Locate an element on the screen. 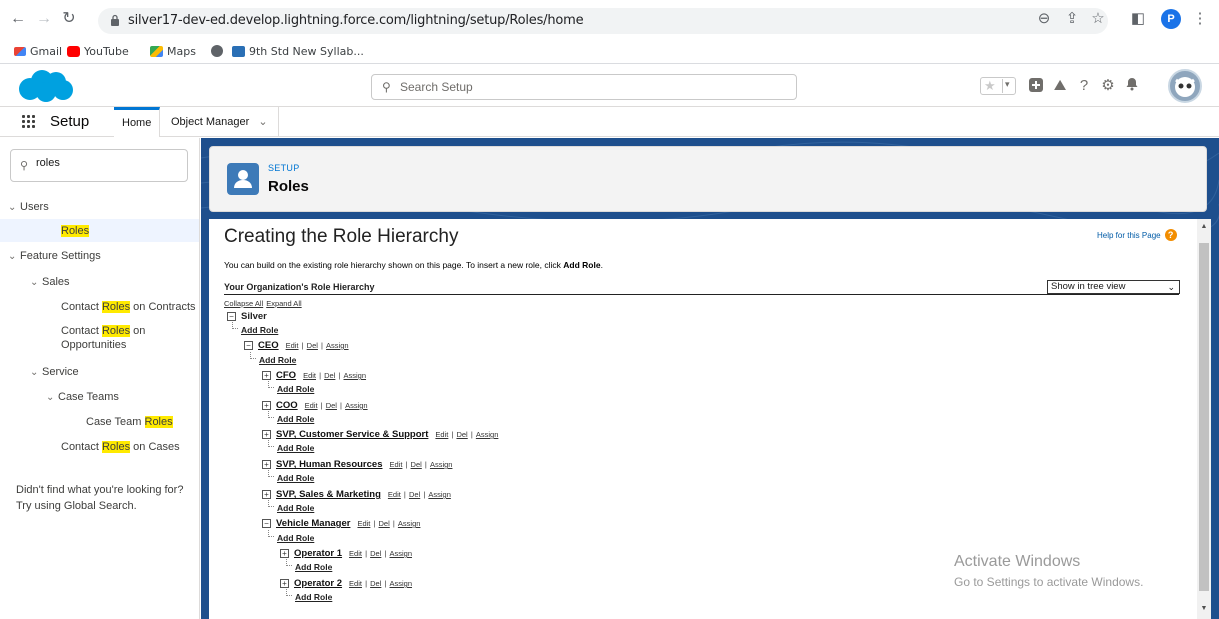 This screenshot has height=619, width=1219. bookmark-star-icon: ☆ is located at coordinates (1098, 19).